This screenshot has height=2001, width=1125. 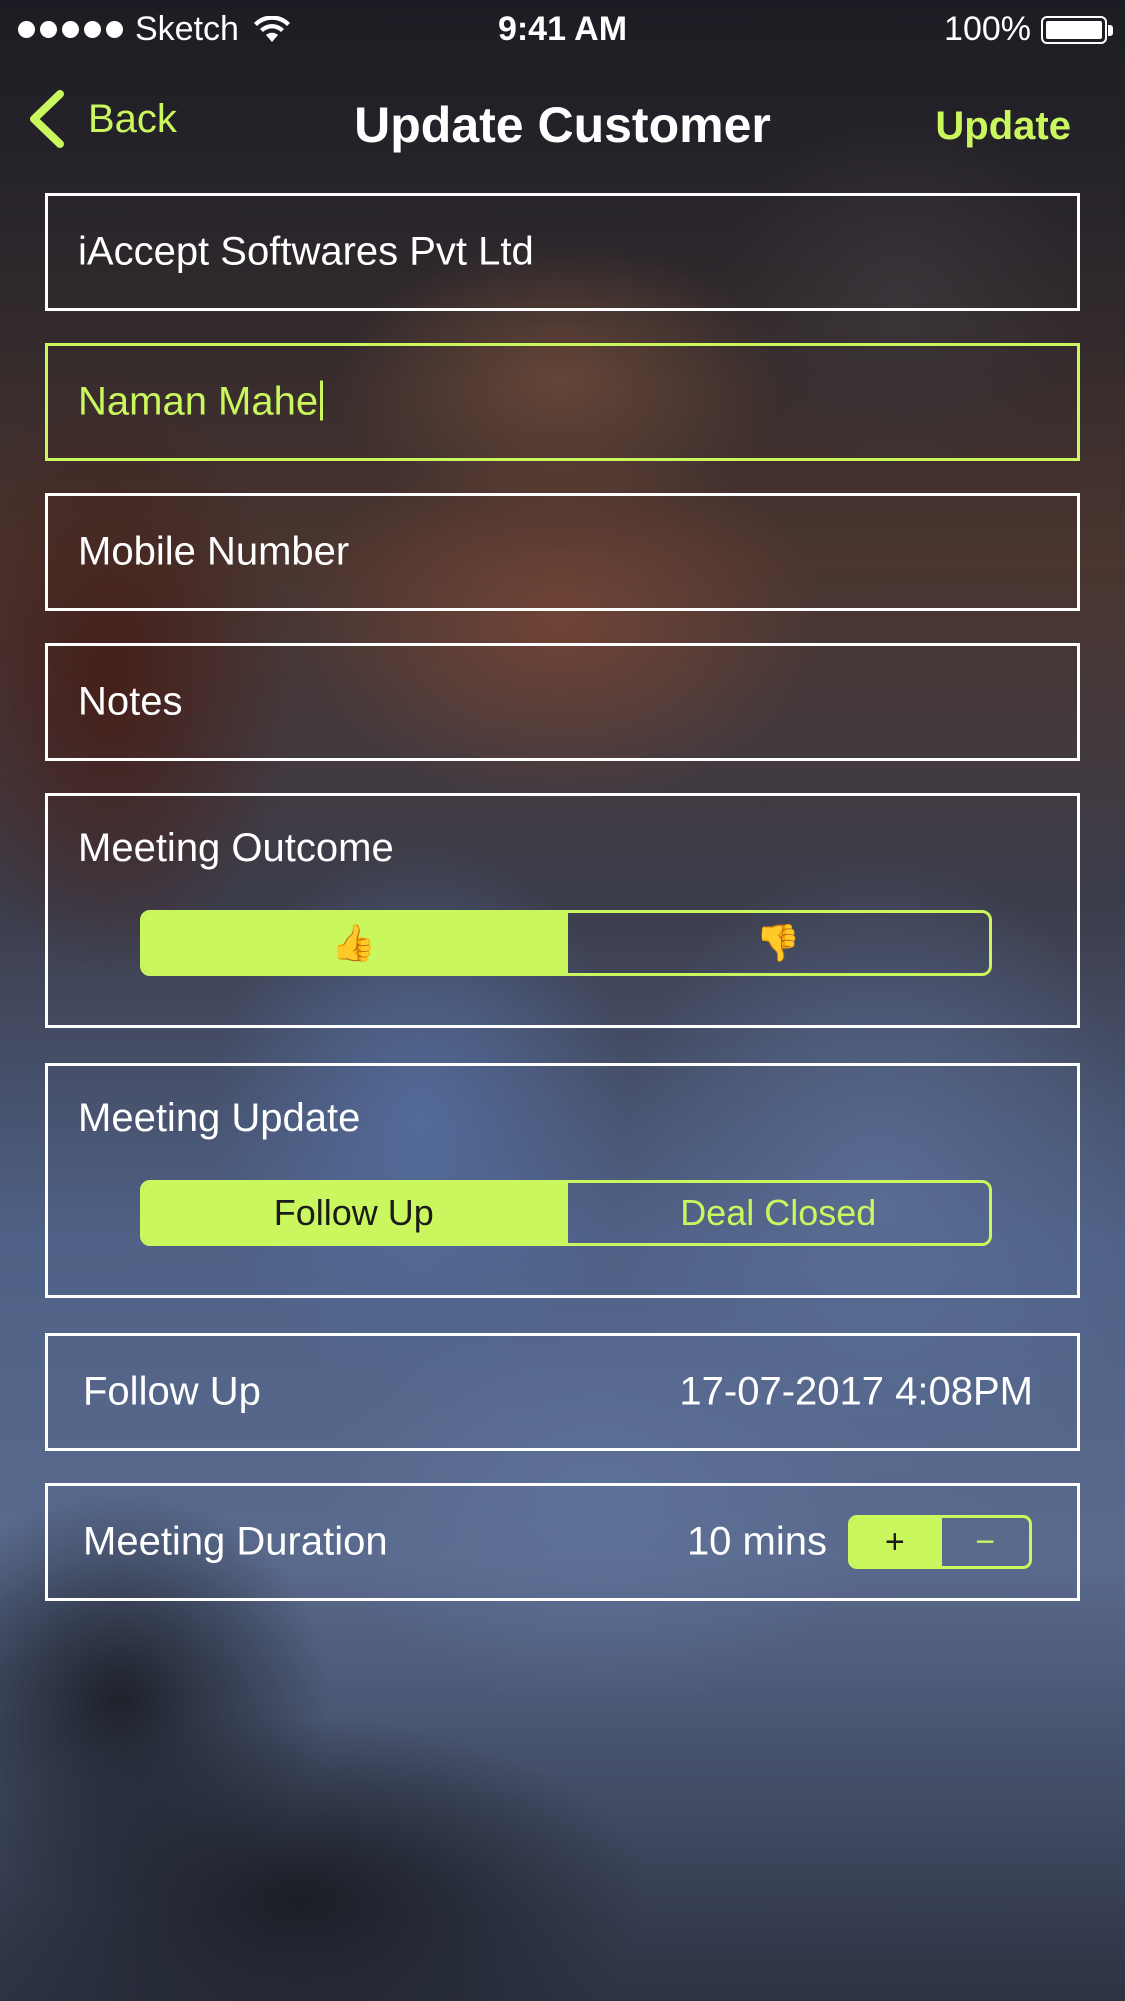 I want to click on meeting-update-label: Meeting Update, so click(x=219, y=1118).